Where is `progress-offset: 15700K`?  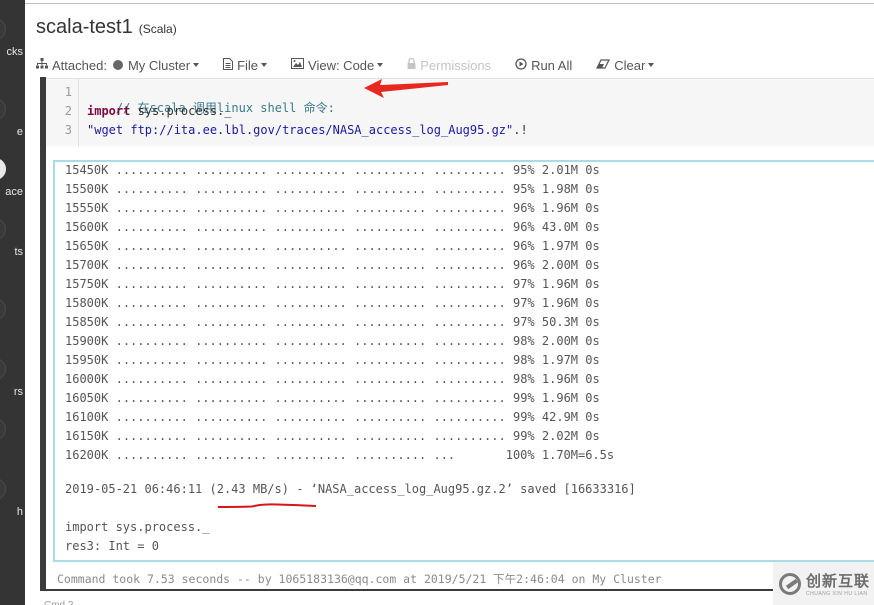
progress-offset: 15700K is located at coordinates (87, 265).